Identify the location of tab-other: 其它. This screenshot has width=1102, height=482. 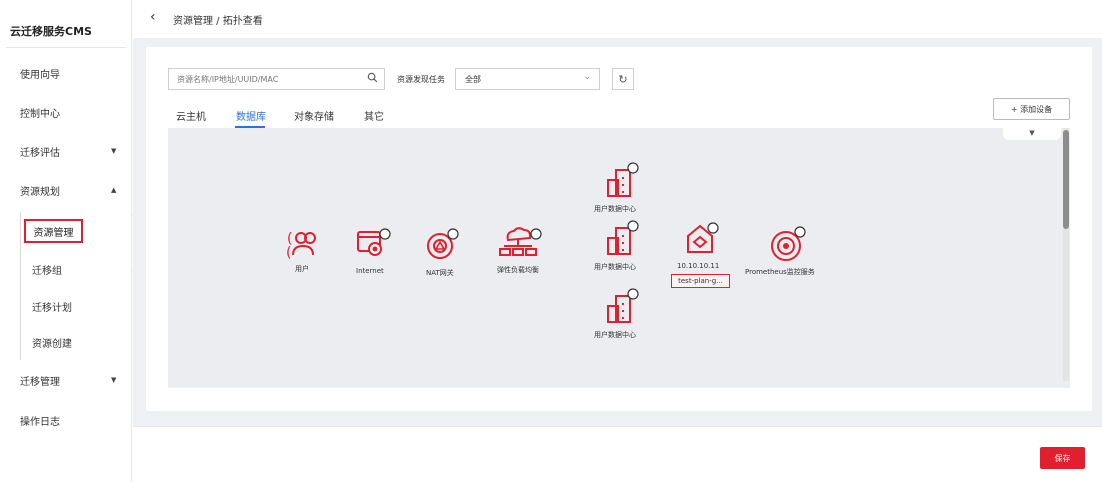
(374, 115).